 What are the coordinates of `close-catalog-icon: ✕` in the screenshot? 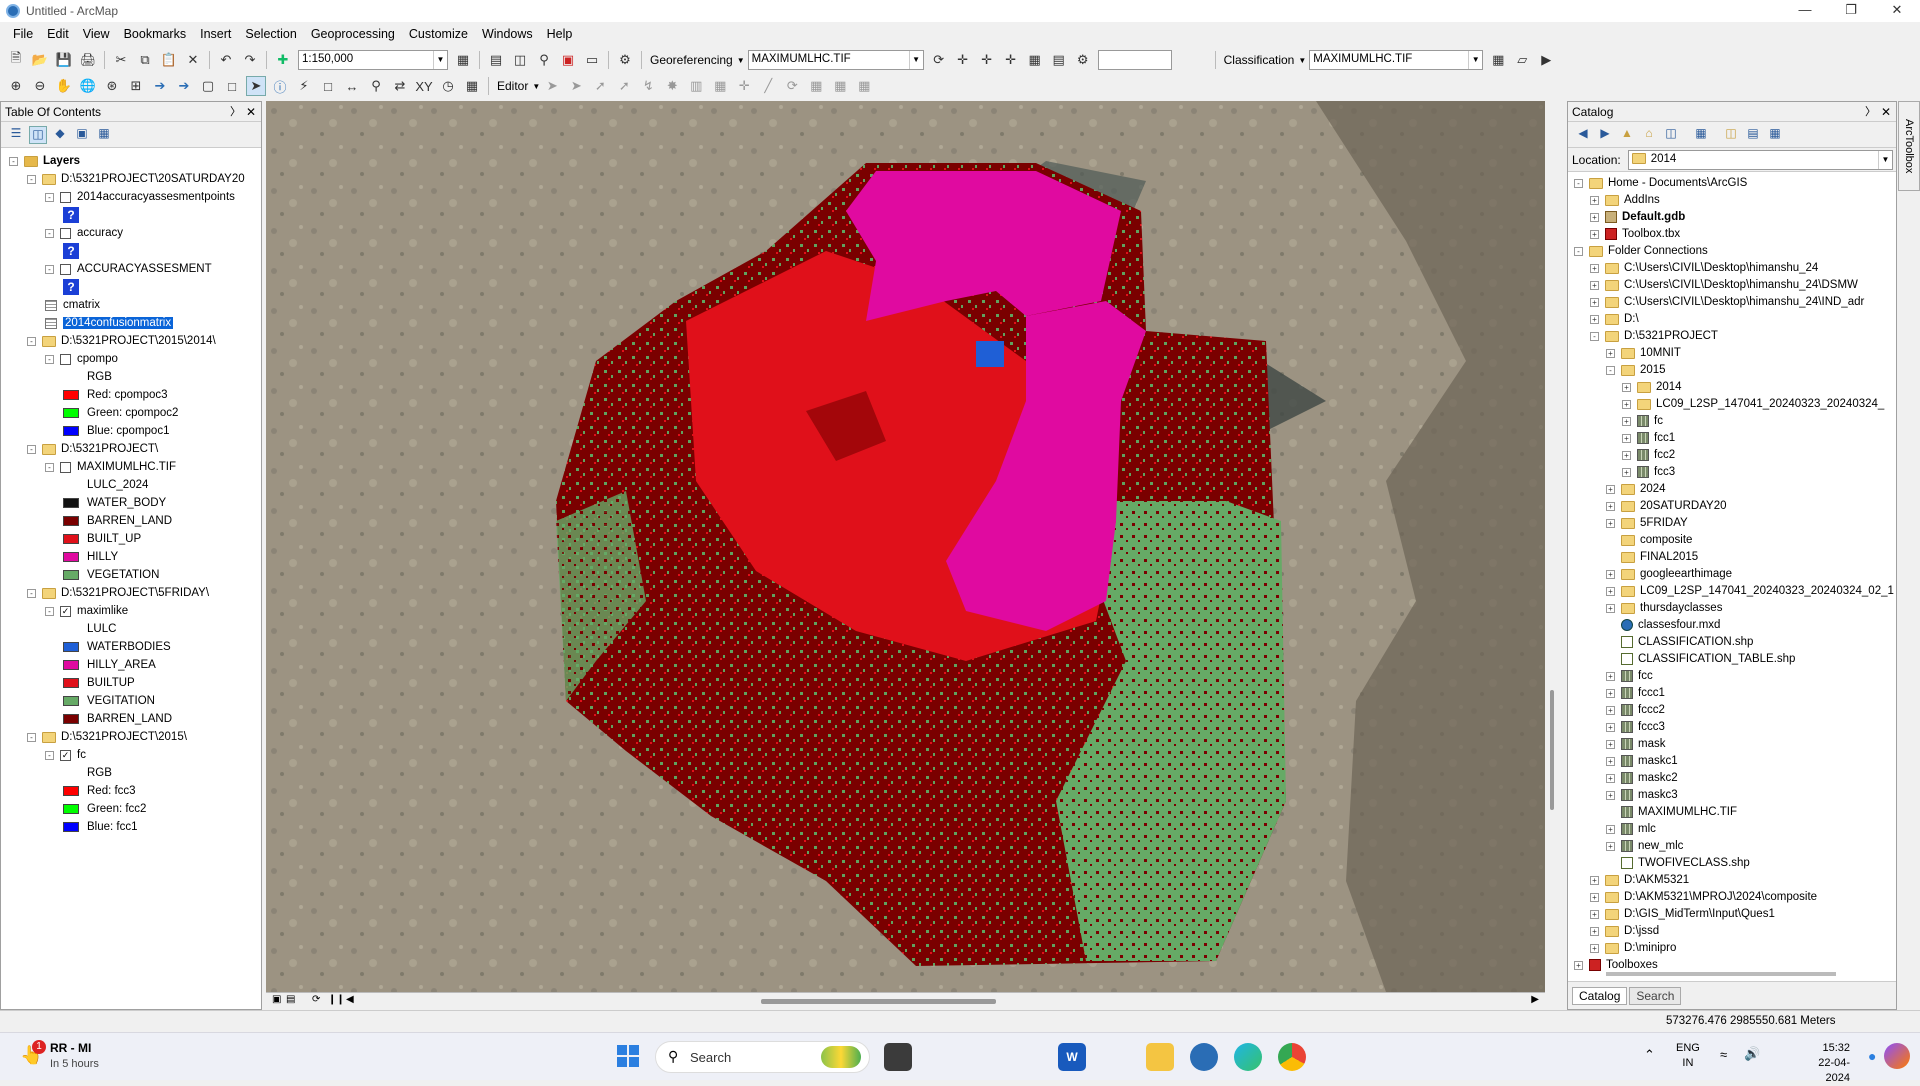 It's located at (1886, 112).